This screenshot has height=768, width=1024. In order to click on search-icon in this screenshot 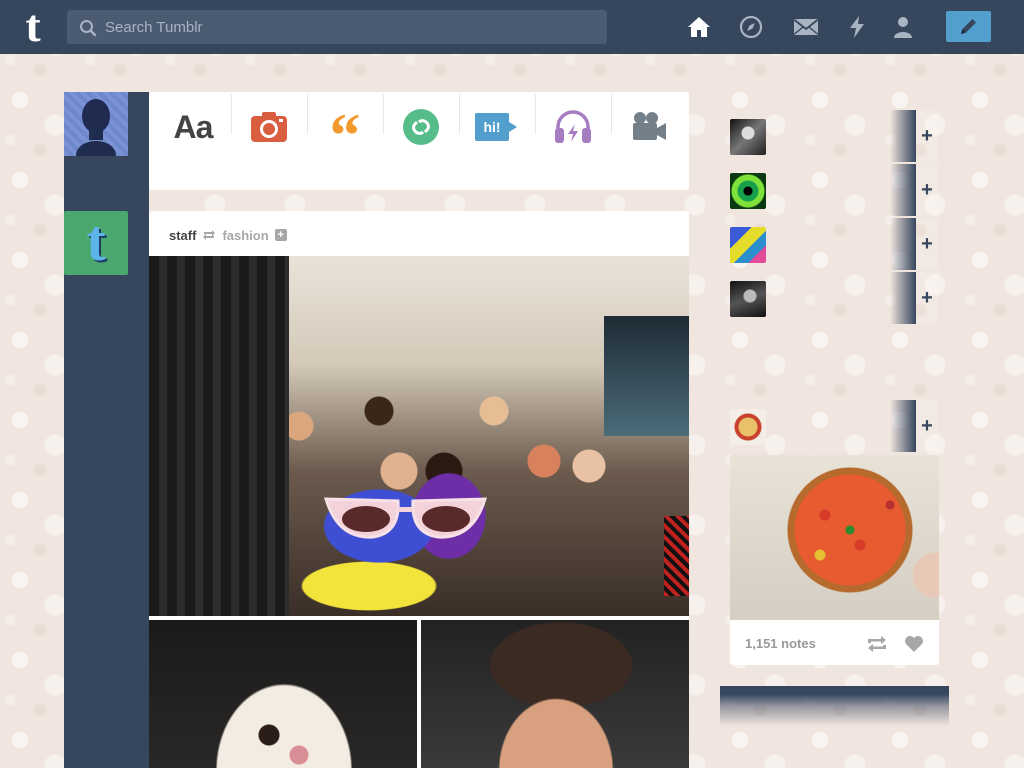, I will do `click(88, 28)`.